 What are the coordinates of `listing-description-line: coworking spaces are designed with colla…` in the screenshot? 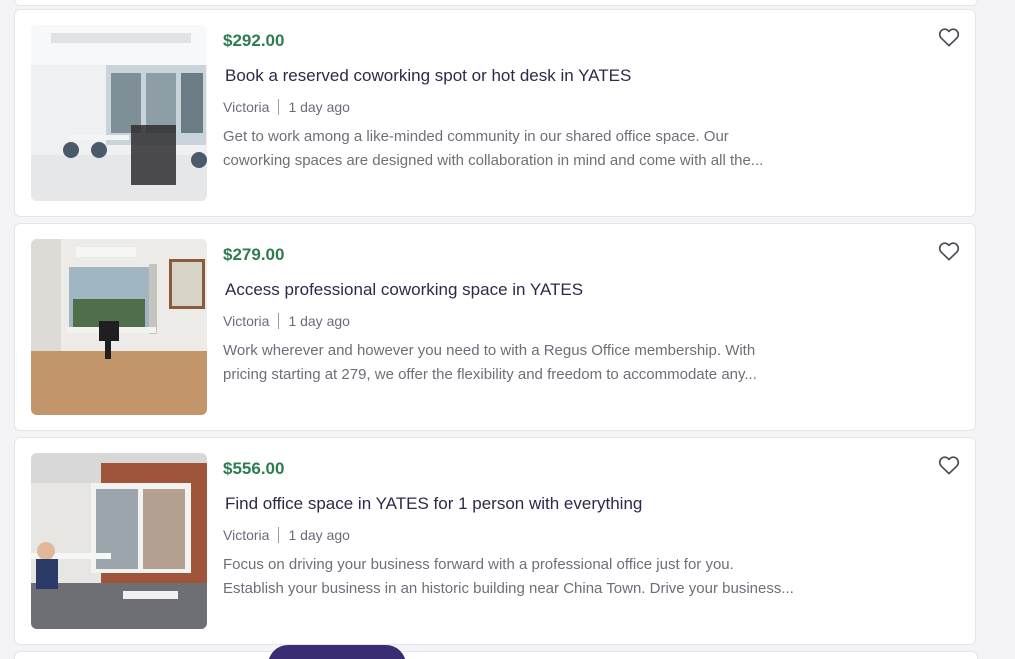 It's located at (493, 160).